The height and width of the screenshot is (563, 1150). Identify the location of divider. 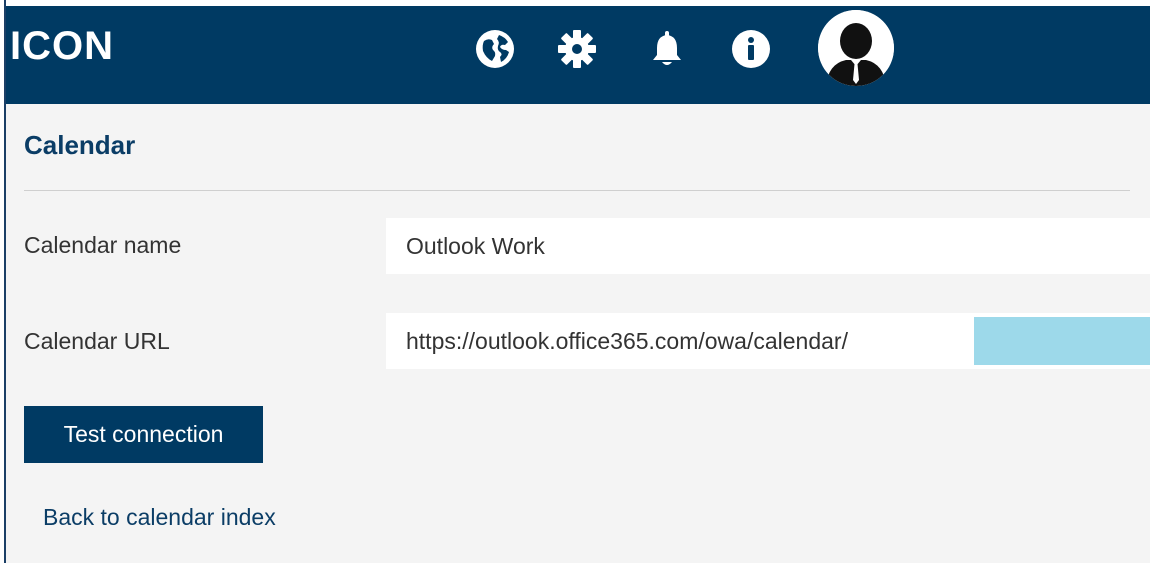
(577, 190).